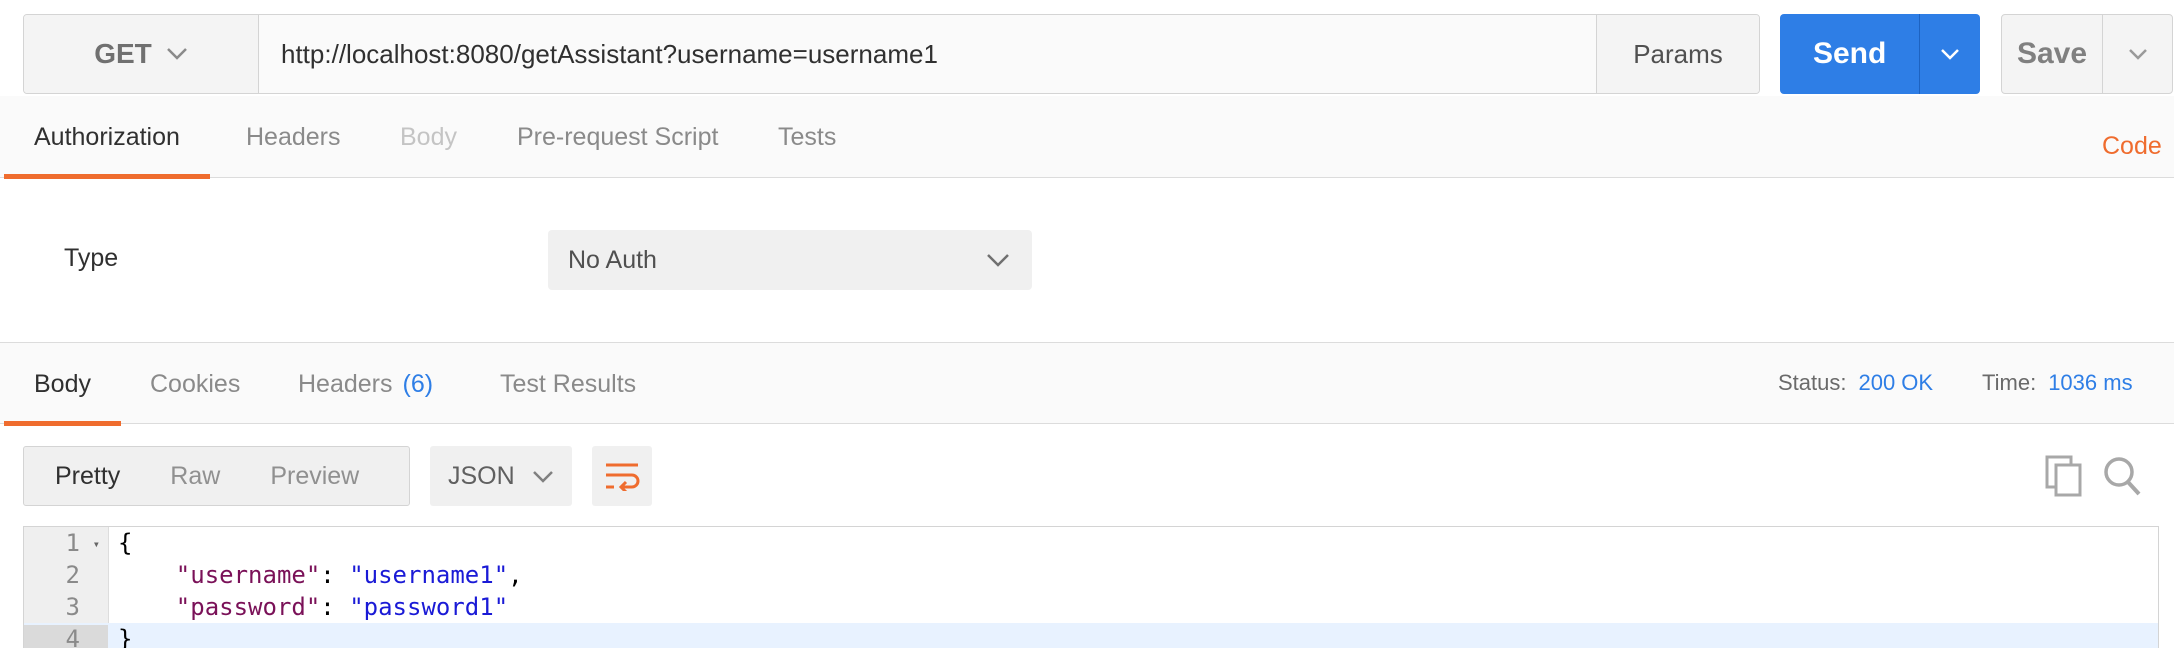 The image size is (2174, 648). I want to click on method-select: GET, so click(141, 54).